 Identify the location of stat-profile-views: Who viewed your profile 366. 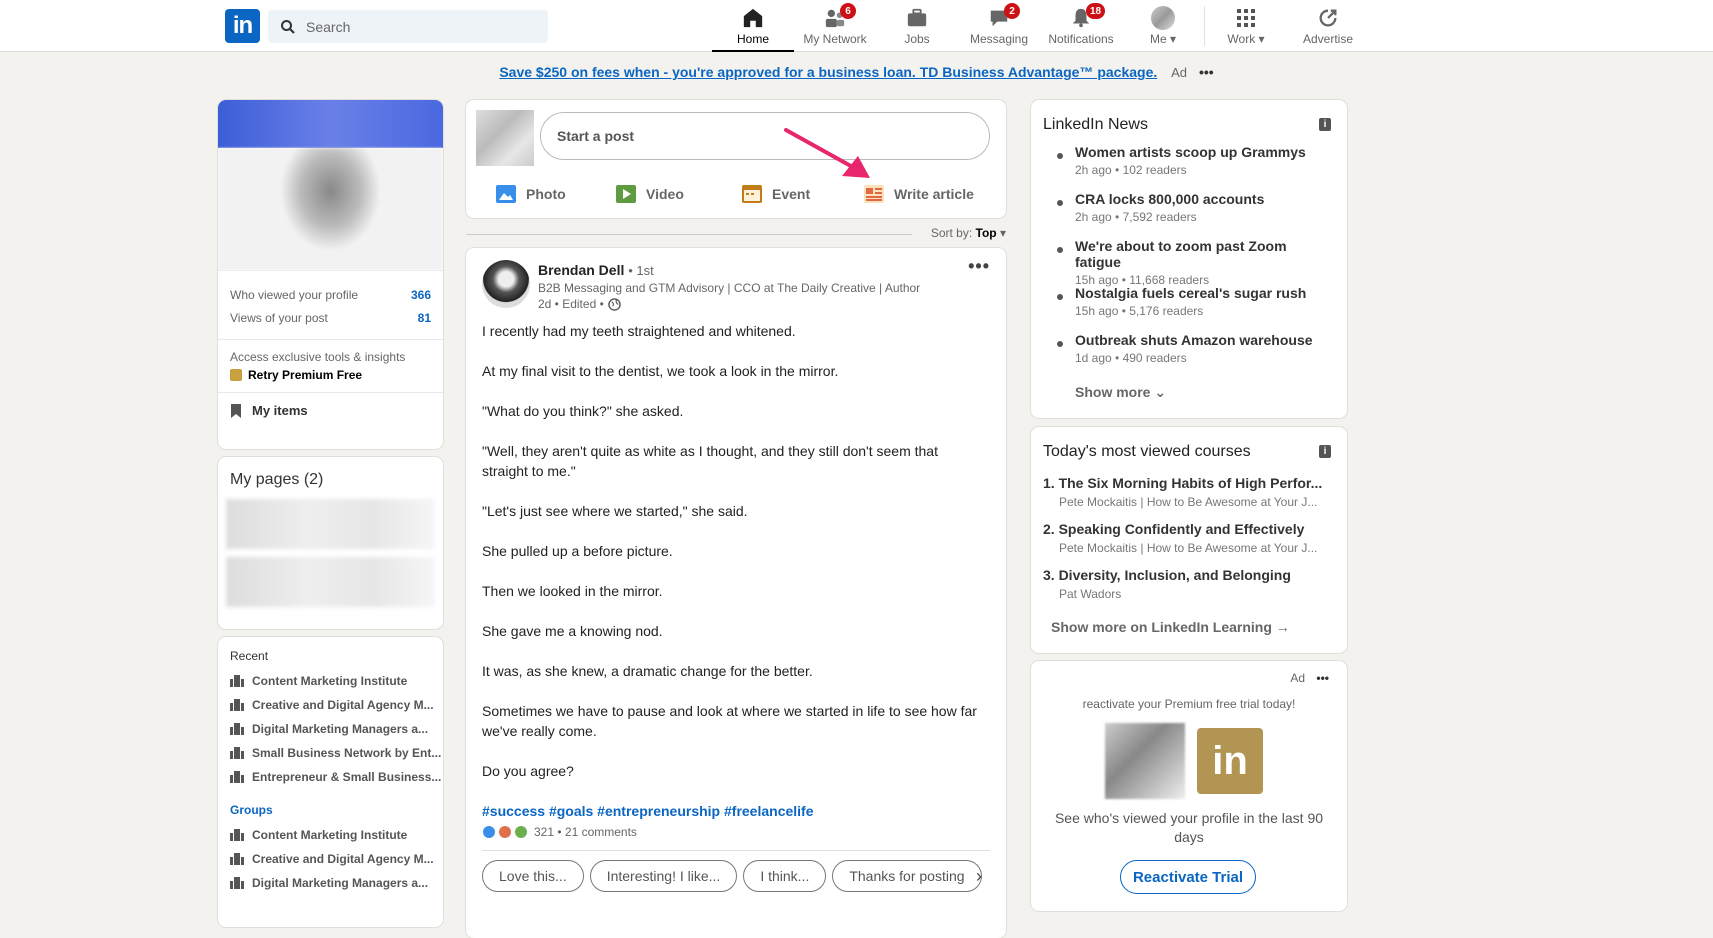
(330, 294).